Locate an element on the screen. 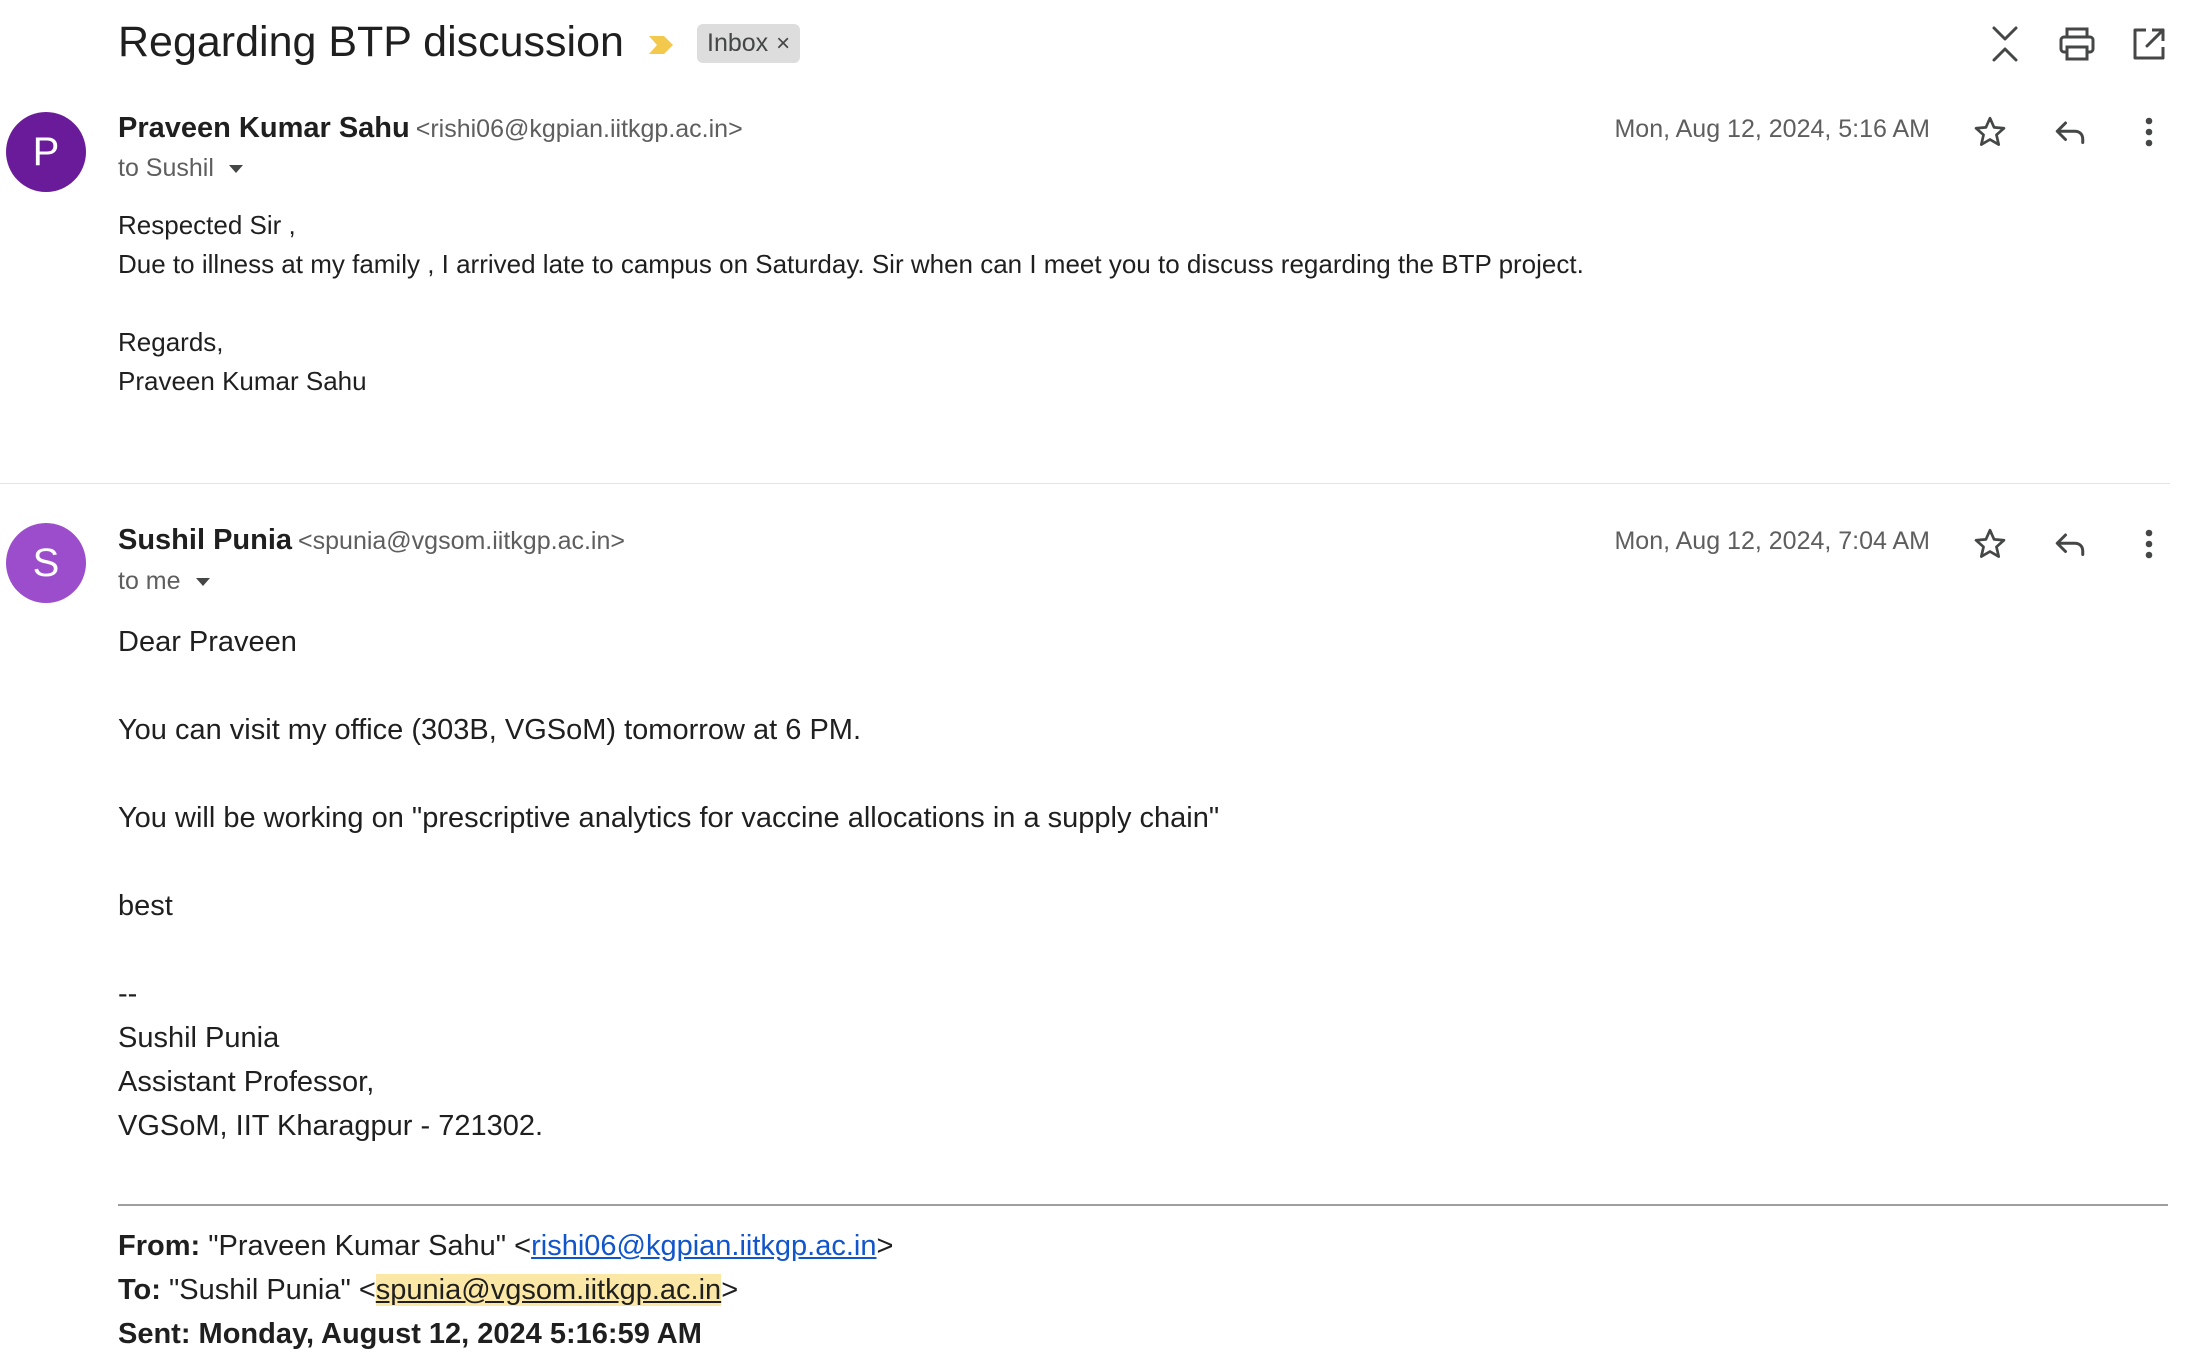 This screenshot has height=1356, width=2196. signature-line: Assistant Professor, is located at coordinates (246, 1082).